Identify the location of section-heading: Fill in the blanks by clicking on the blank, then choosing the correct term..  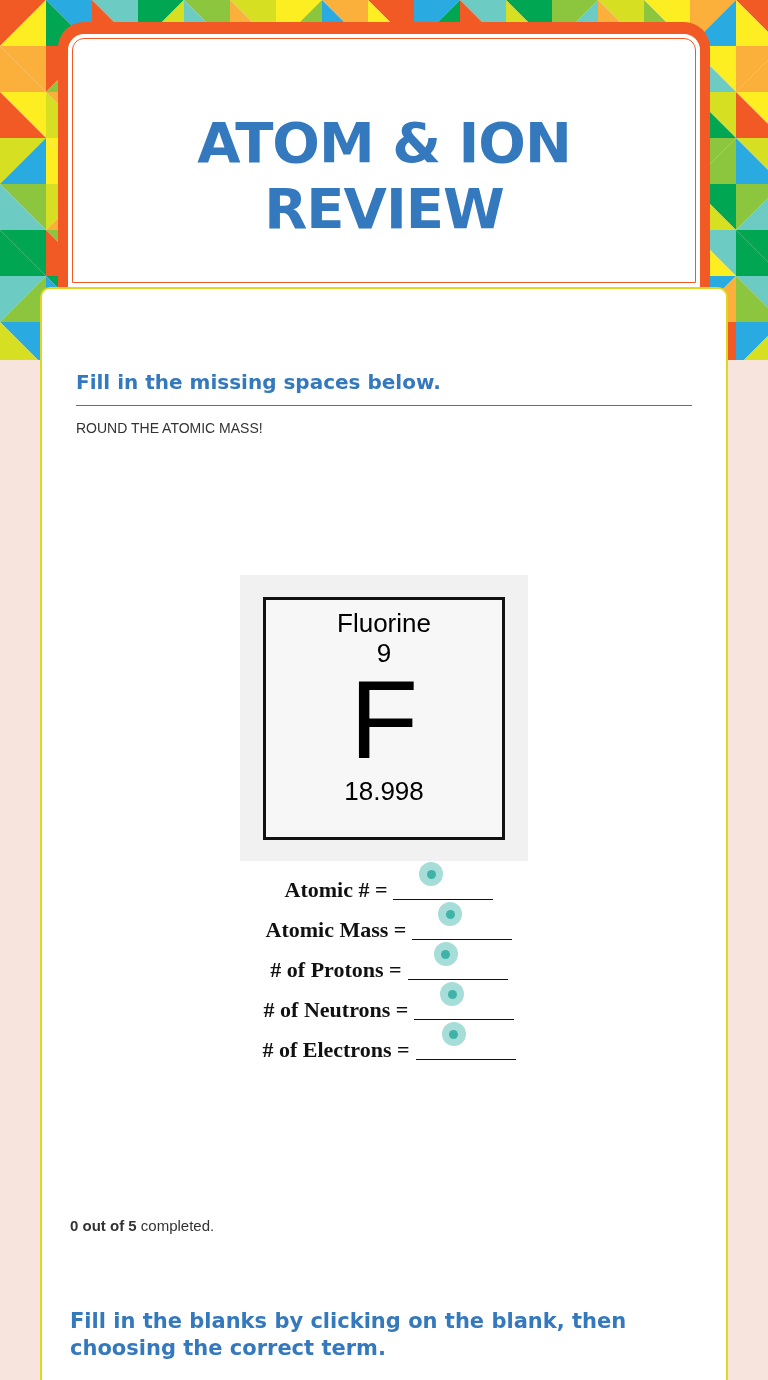
(349, 1334).